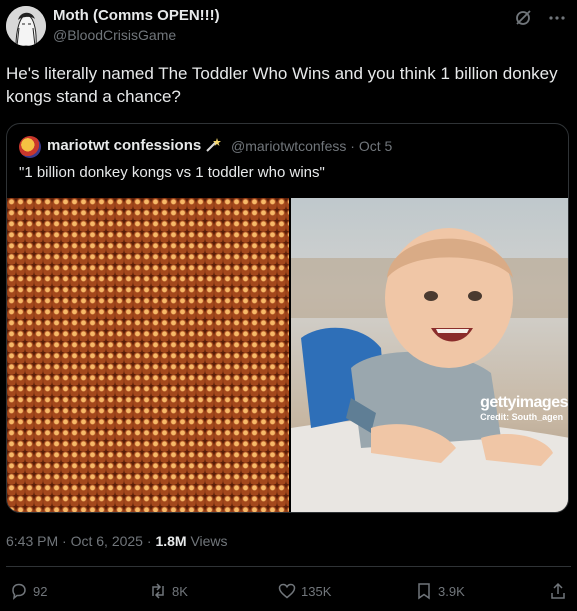 This screenshot has width=577, height=611. Describe the element at coordinates (424, 591) in the screenshot. I see `bookmark-icon` at that location.